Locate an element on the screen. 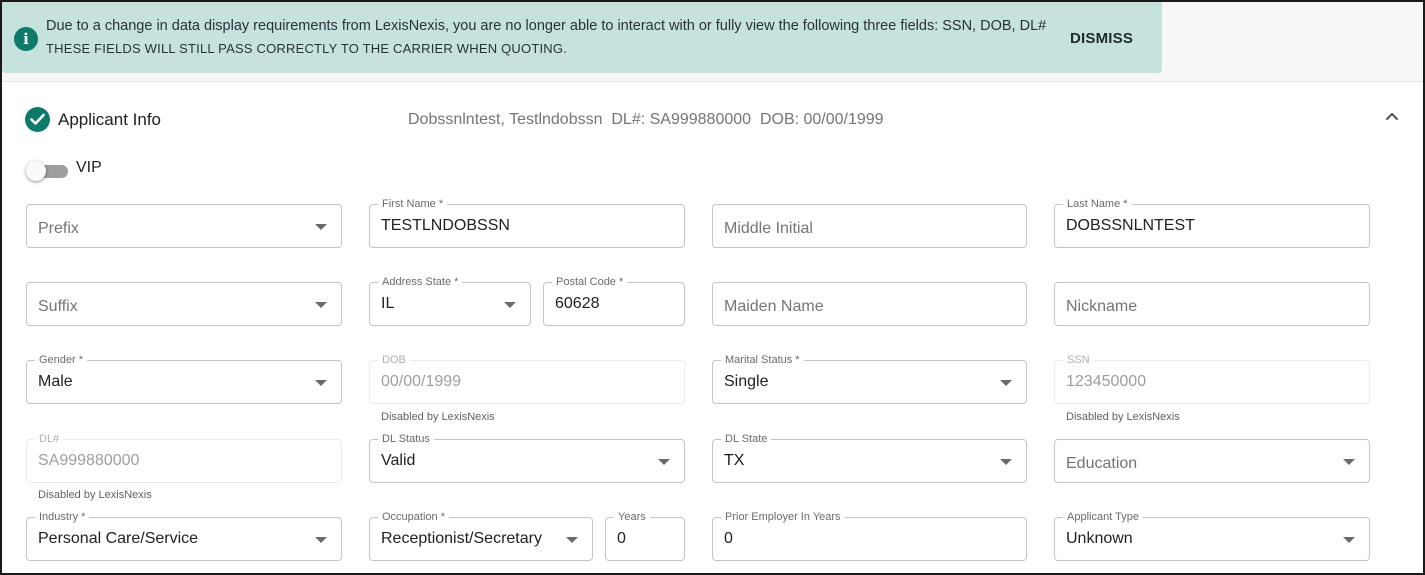  marital-status-value: Single is located at coordinates (746, 381).